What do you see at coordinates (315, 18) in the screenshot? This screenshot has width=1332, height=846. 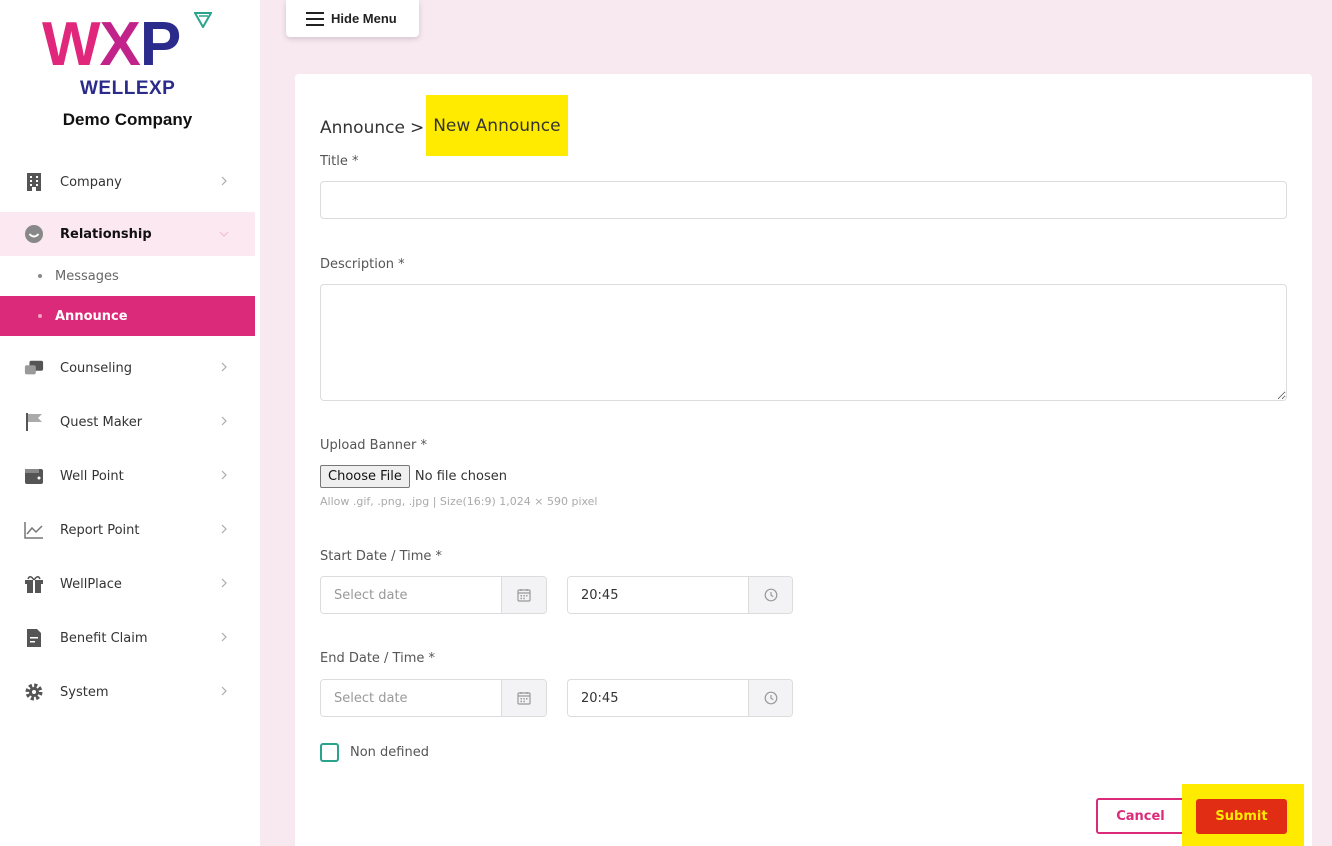 I see `hamburger-icon` at bounding box center [315, 18].